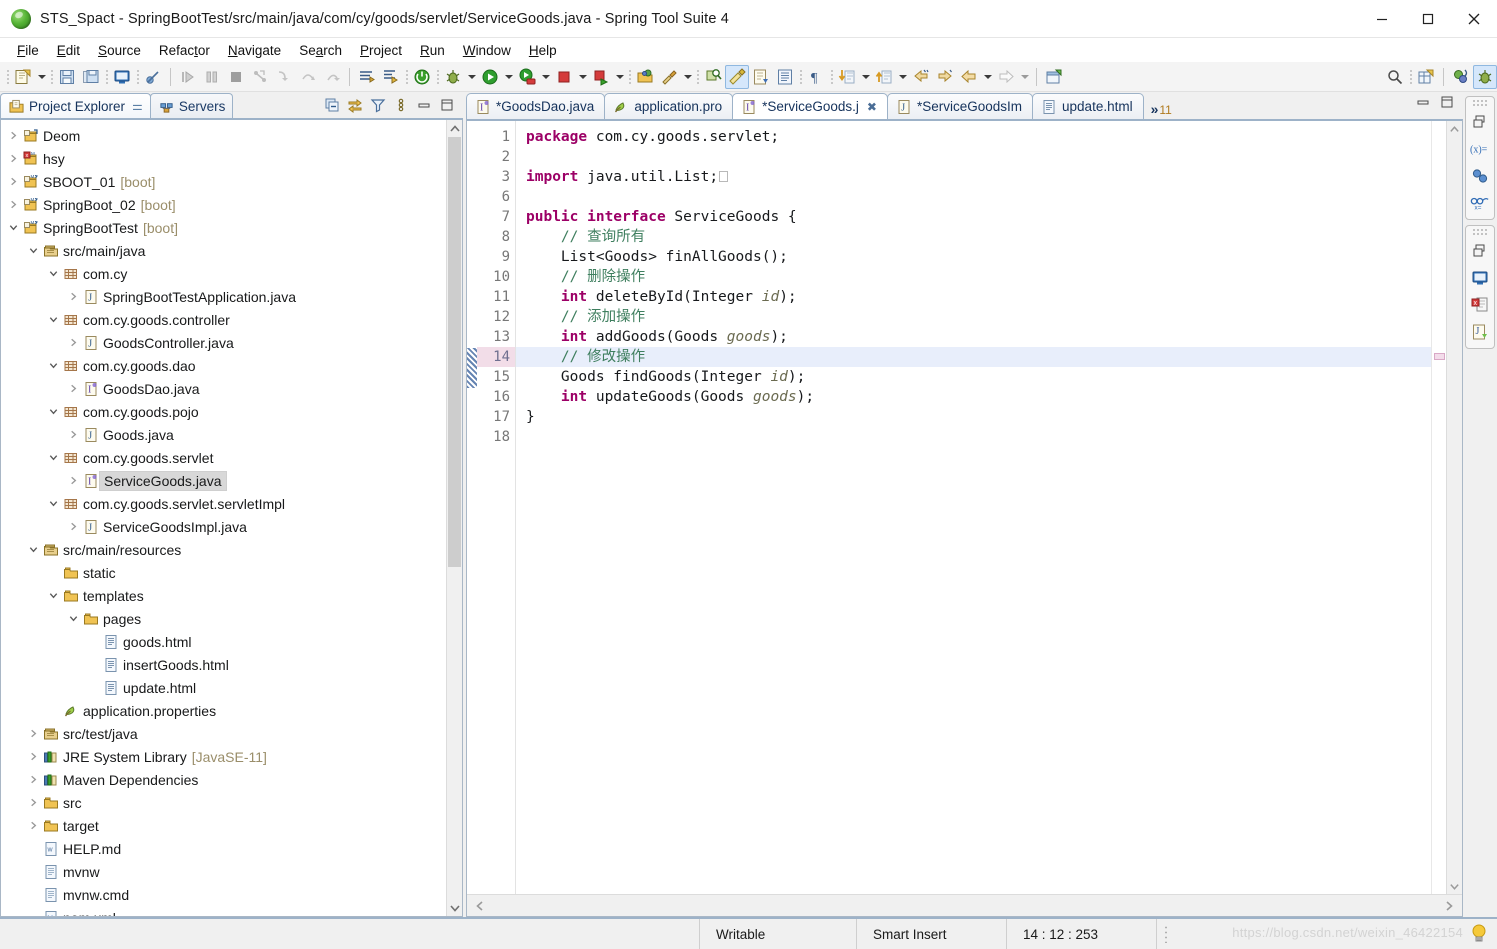 The height and width of the screenshot is (949, 1497). What do you see at coordinates (785, 77) in the screenshot?
I see `outline-icon` at bounding box center [785, 77].